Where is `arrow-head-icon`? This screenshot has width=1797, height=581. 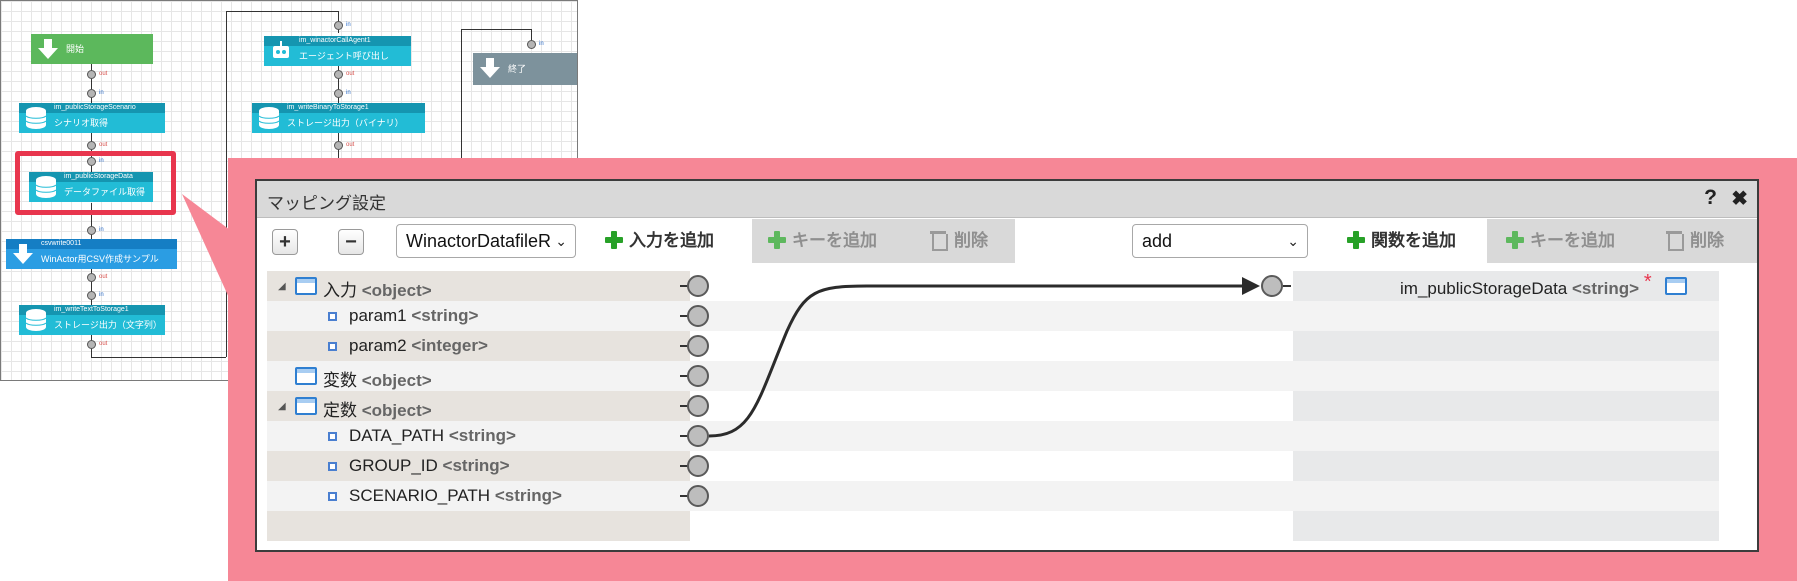
arrow-head-icon is located at coordinates (1251, 286).